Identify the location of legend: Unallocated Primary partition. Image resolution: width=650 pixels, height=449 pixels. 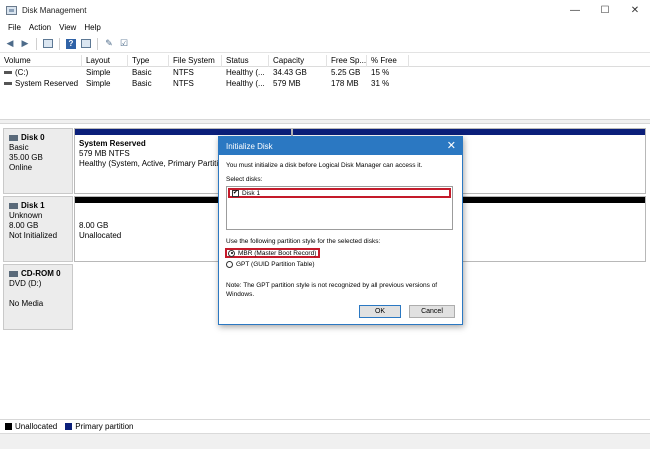
(325, 426).